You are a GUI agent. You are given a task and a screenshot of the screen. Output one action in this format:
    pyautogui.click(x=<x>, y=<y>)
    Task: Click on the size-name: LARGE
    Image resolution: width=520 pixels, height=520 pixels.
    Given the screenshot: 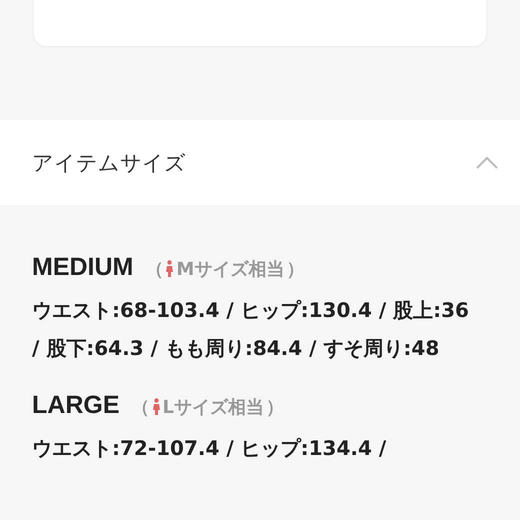 What is the action you would take?
    pyautogui.click(x=76, y=405)
    